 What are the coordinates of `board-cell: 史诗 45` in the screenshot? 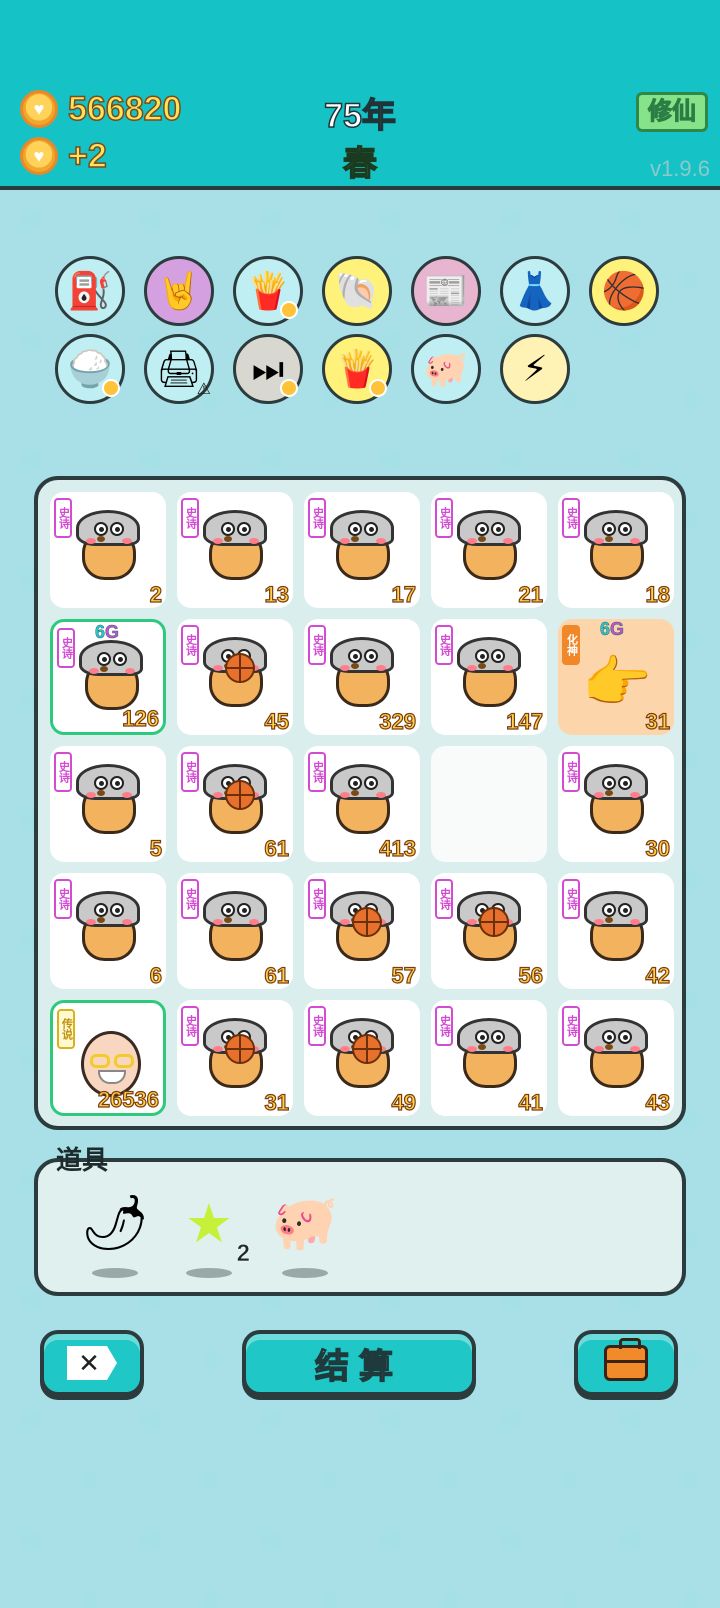 It's located at (235, 677).